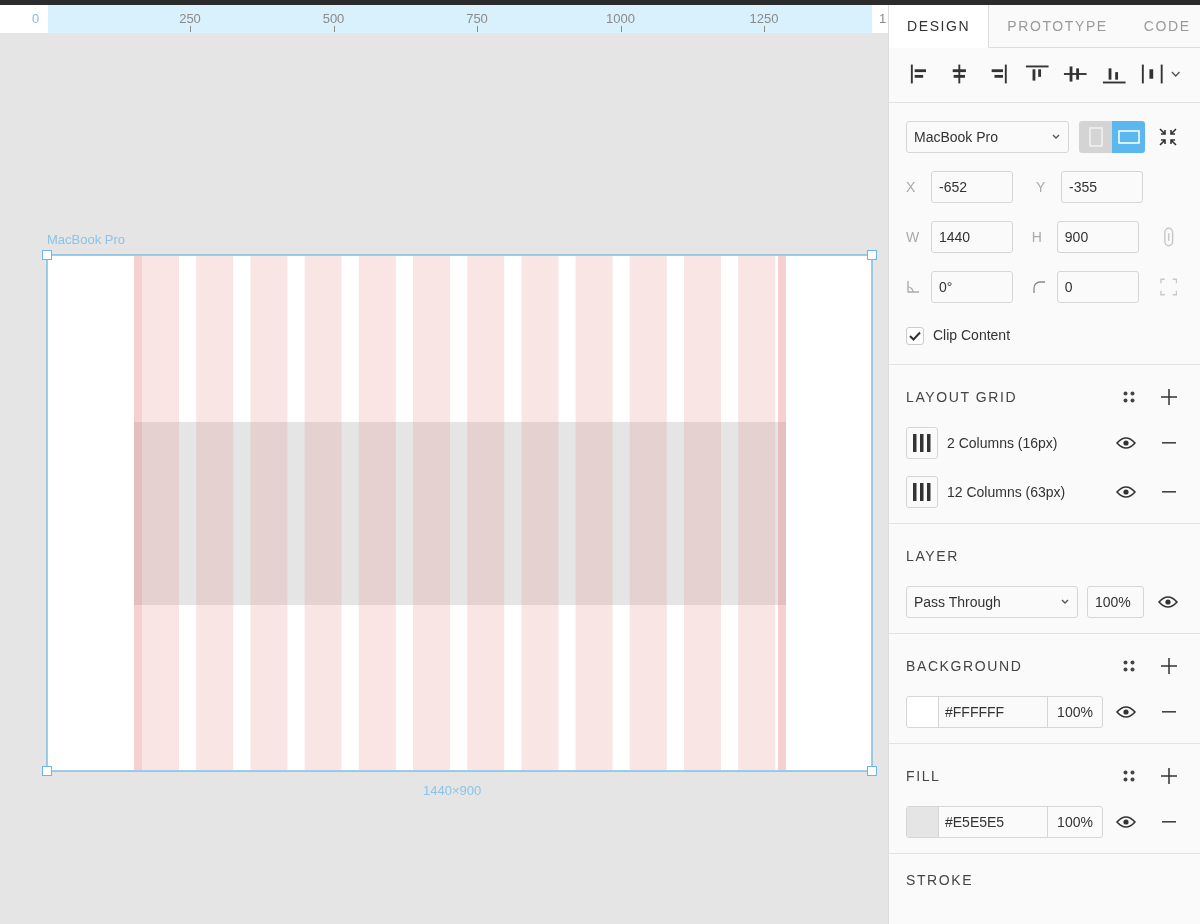 This screenshot has width=1200, height=924. What do you see at coordinates (1115, 602) in the screenshot?
I see `input-field: 100%` at bounding box center [1115, 602].